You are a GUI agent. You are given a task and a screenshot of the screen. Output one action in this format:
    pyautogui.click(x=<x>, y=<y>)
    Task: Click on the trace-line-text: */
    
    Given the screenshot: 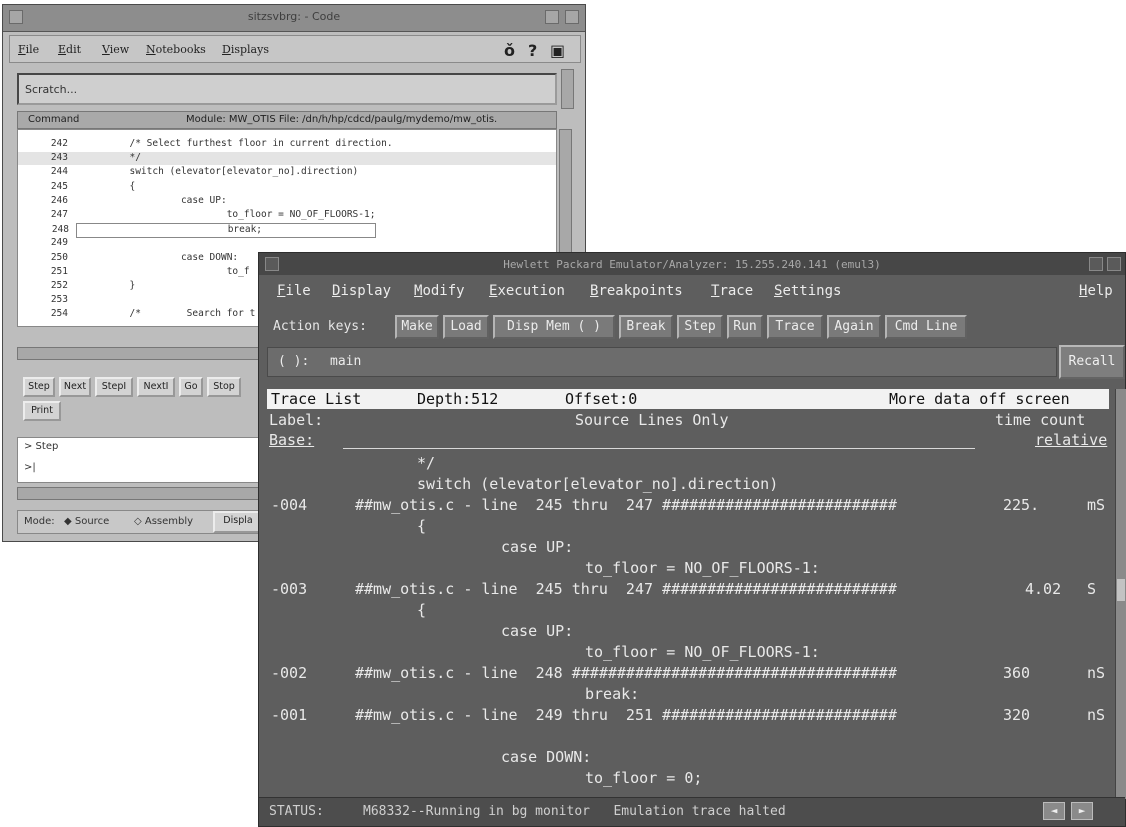 What is the action you would take?
    pyautogui.click(x=426, y=463)
    